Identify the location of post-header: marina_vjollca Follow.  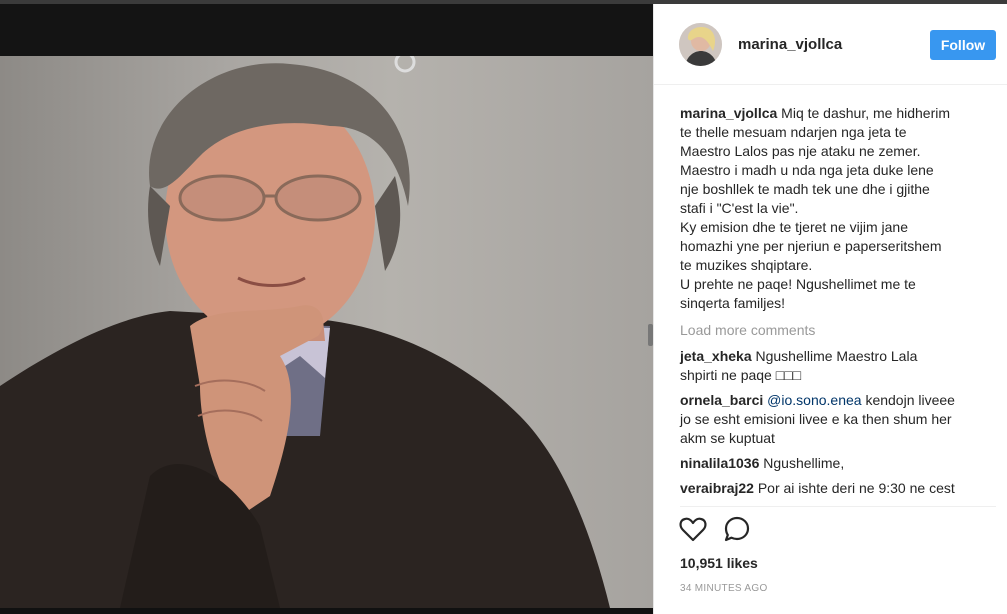
(830, 44).